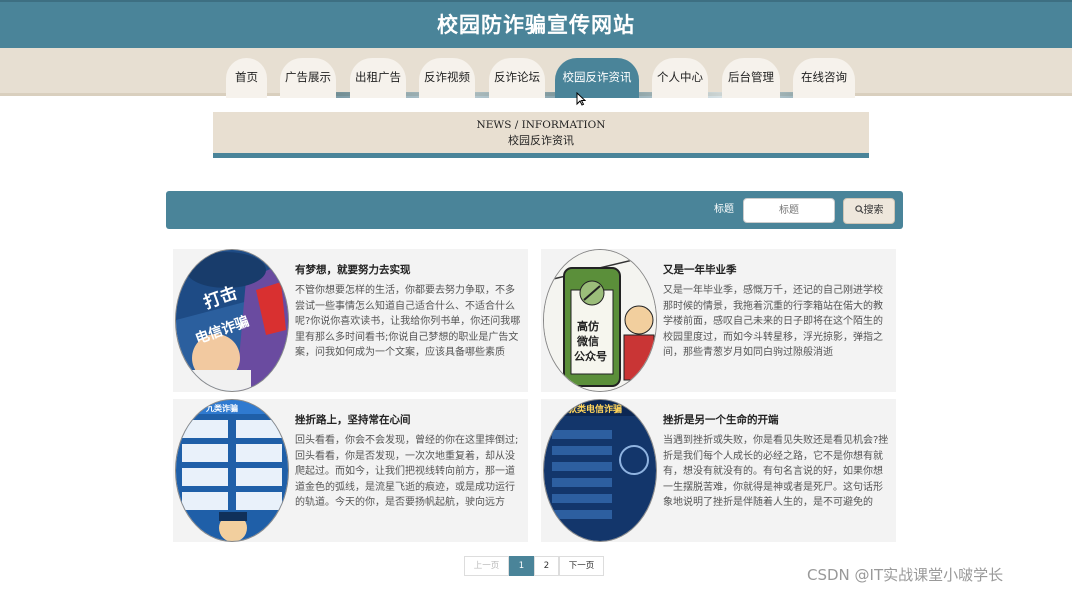 The image size is (1072, 591). I want to click on pagination-prev: 上一页, so click(486, 566).